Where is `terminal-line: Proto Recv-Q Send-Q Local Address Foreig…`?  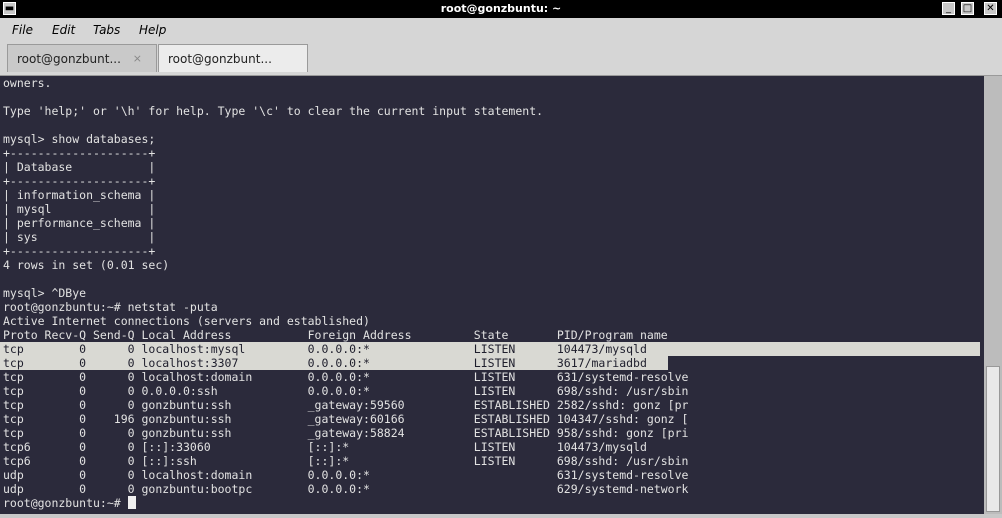 terminal-line: Proto Recv-Q Send-Q Local Address Foreig… is located at coordinates (335, 335).